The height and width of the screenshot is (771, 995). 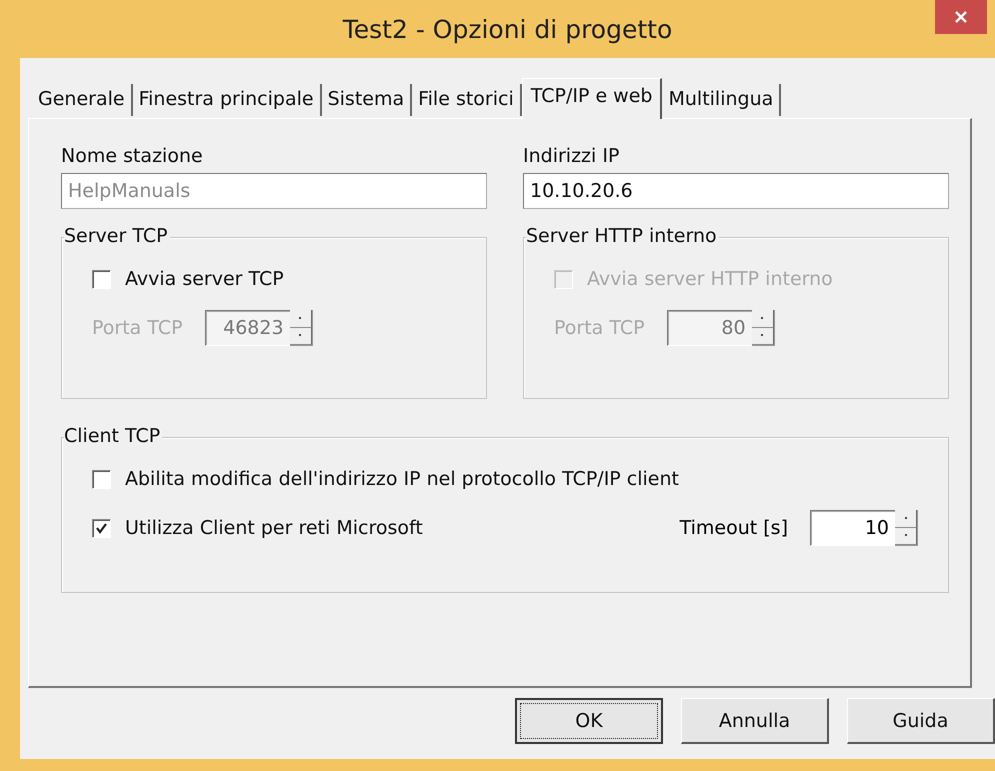 I want to click on close-icon, so click(x=961, y=17).